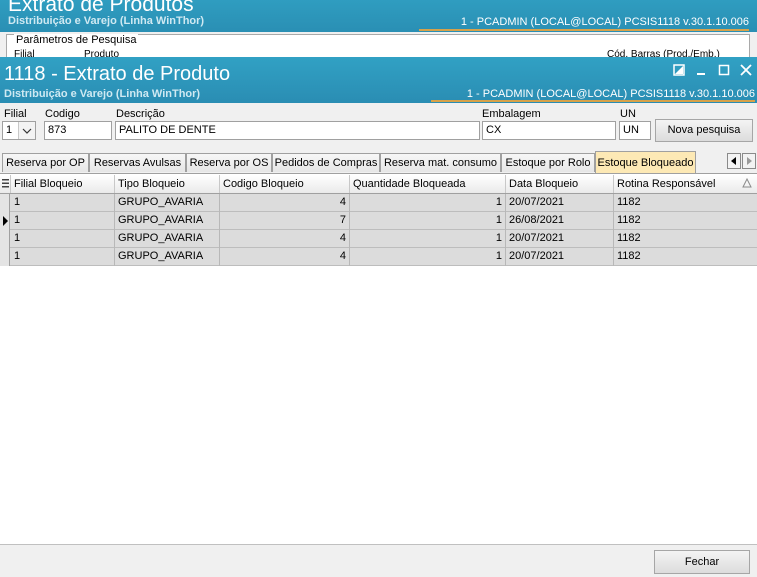 Image resolution: width=757 pixels, height=577 pixels. I want to click on filial-select: 1, so click(19, 130).